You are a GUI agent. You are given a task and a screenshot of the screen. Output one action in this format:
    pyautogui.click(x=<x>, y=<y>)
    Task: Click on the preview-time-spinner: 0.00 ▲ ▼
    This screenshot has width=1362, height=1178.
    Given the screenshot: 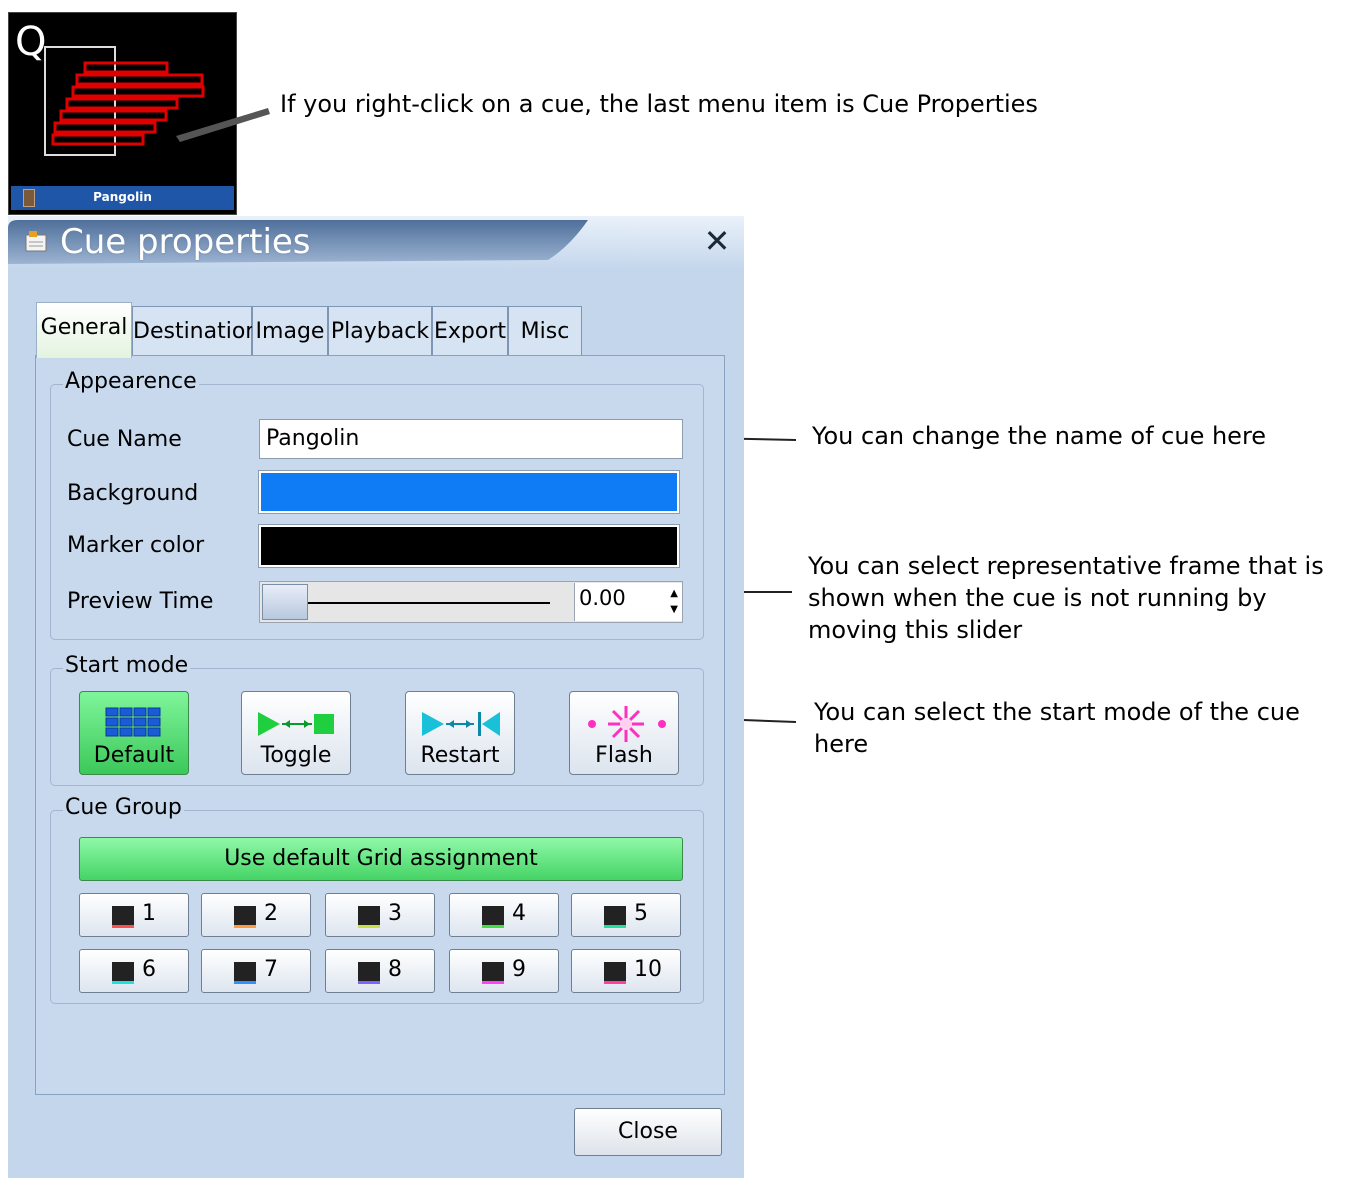 What is the action you would take?
    pyautogui.click(x=628, y=602)
    